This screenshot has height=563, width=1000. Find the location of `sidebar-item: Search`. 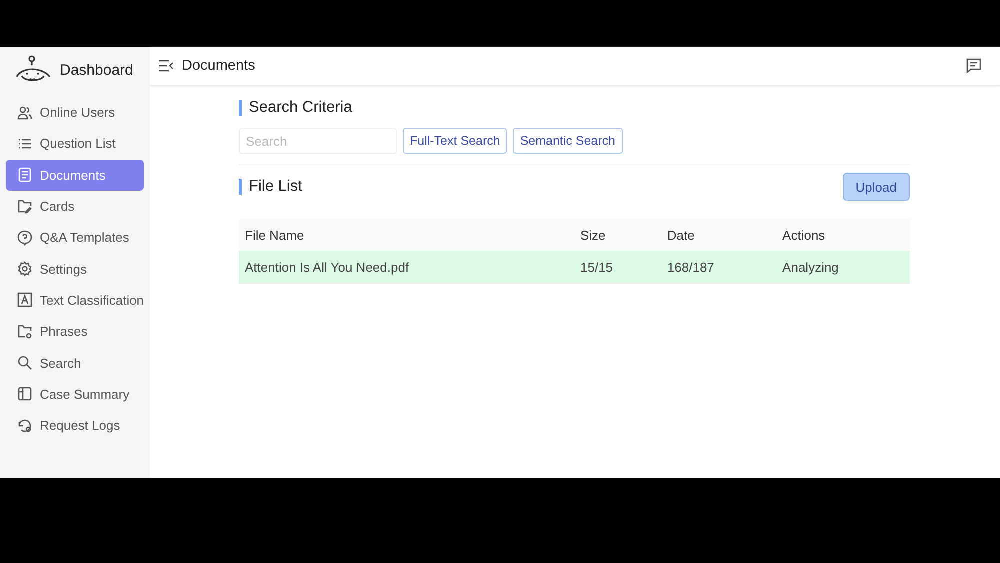

sidebar-item: Search is located at coordinates (75, 363).